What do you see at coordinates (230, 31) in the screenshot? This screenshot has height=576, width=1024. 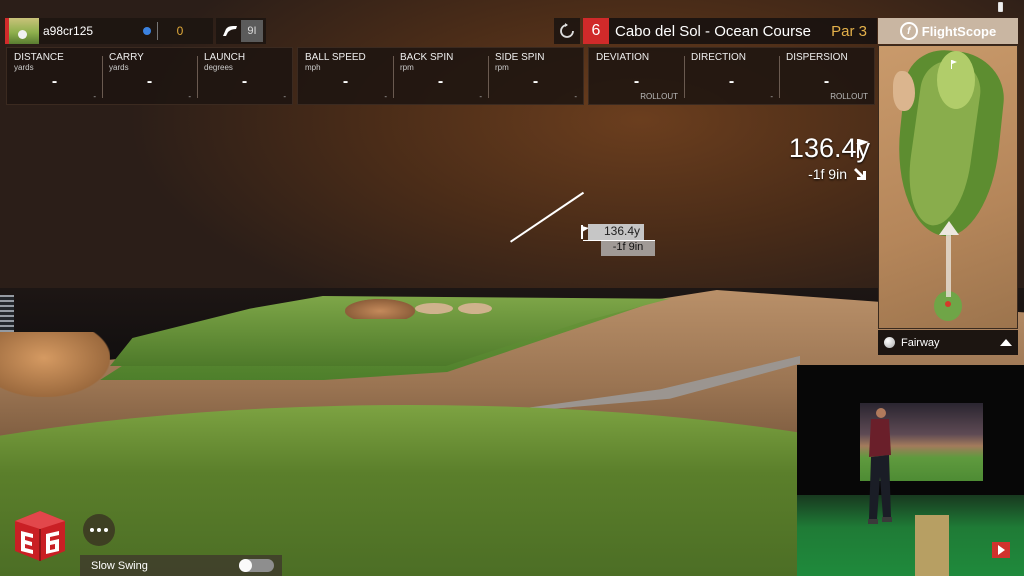 I see `iron-club-icon` at bounding box center [230, 31].